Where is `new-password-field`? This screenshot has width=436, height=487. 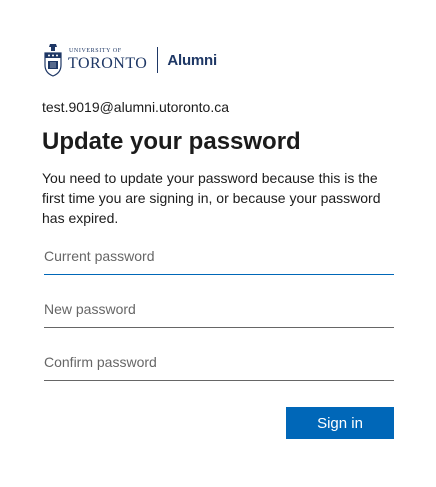 new-password-field is located at coordinates (219, 309).